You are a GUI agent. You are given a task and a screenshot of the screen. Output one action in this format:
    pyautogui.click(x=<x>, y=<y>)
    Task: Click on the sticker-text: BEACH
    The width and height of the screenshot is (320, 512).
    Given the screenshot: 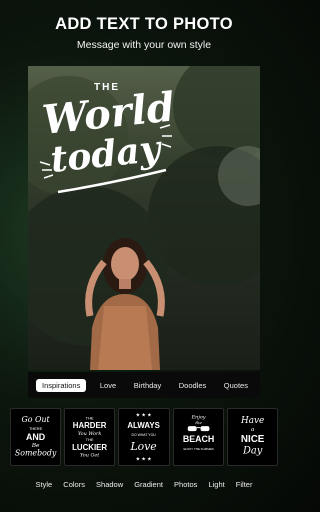 What is the action you would take?
    pyautogui.click(x=197, y=439)
    